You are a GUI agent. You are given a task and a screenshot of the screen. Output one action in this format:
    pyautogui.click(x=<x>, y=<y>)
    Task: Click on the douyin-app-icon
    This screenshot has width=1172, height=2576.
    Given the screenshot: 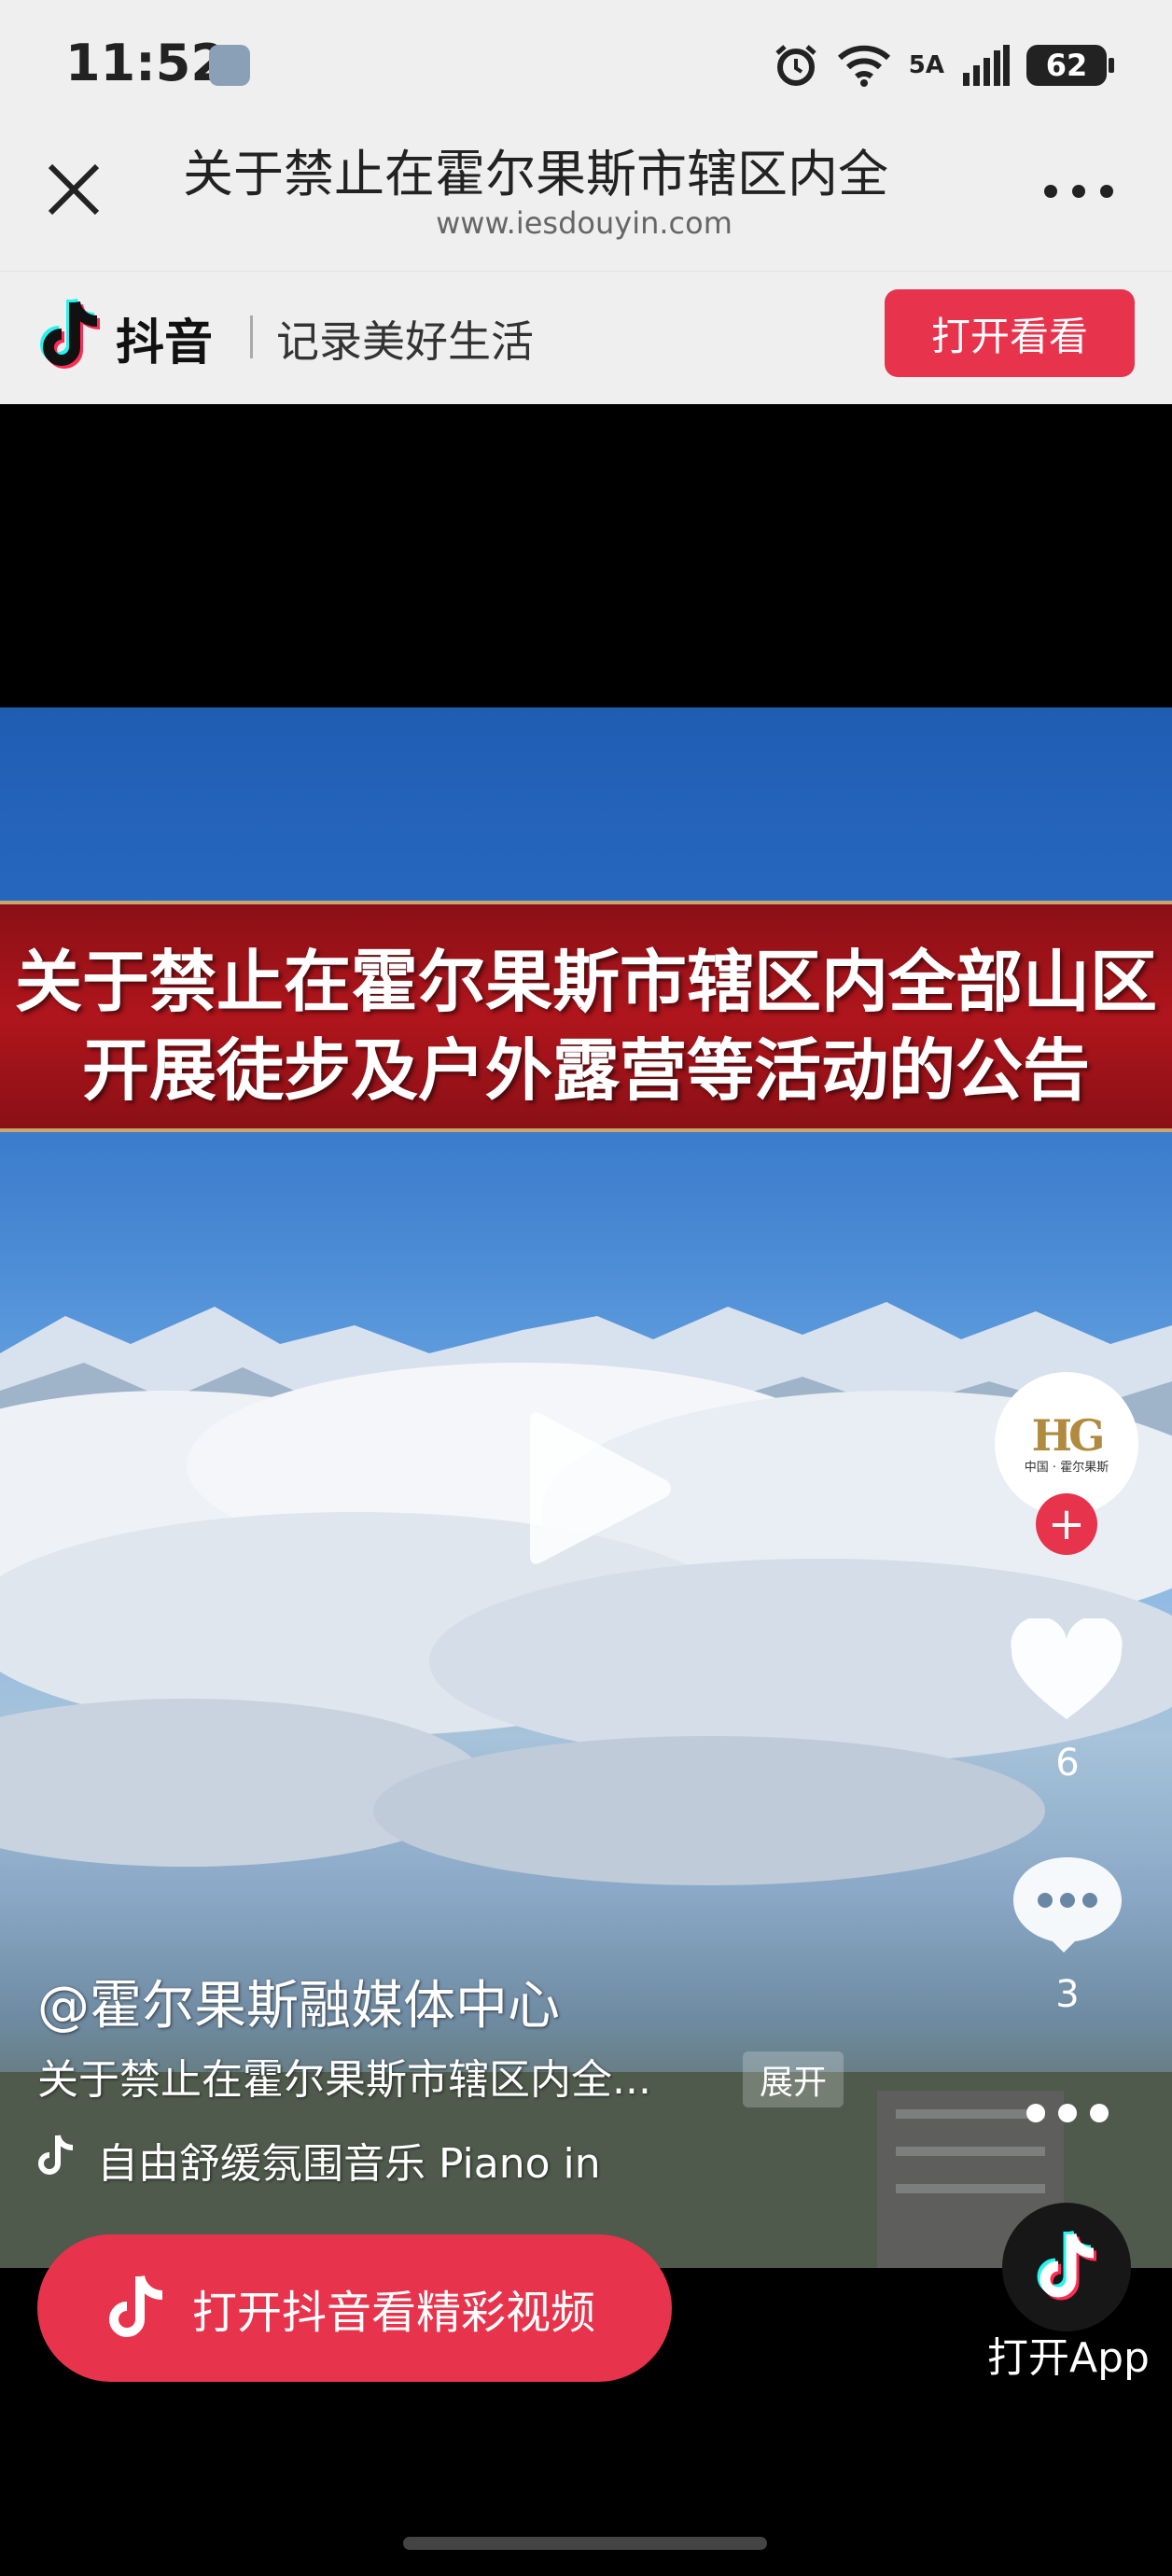 What is the action you would take?
    pyautogui.click(x=1067, y=2265)
    